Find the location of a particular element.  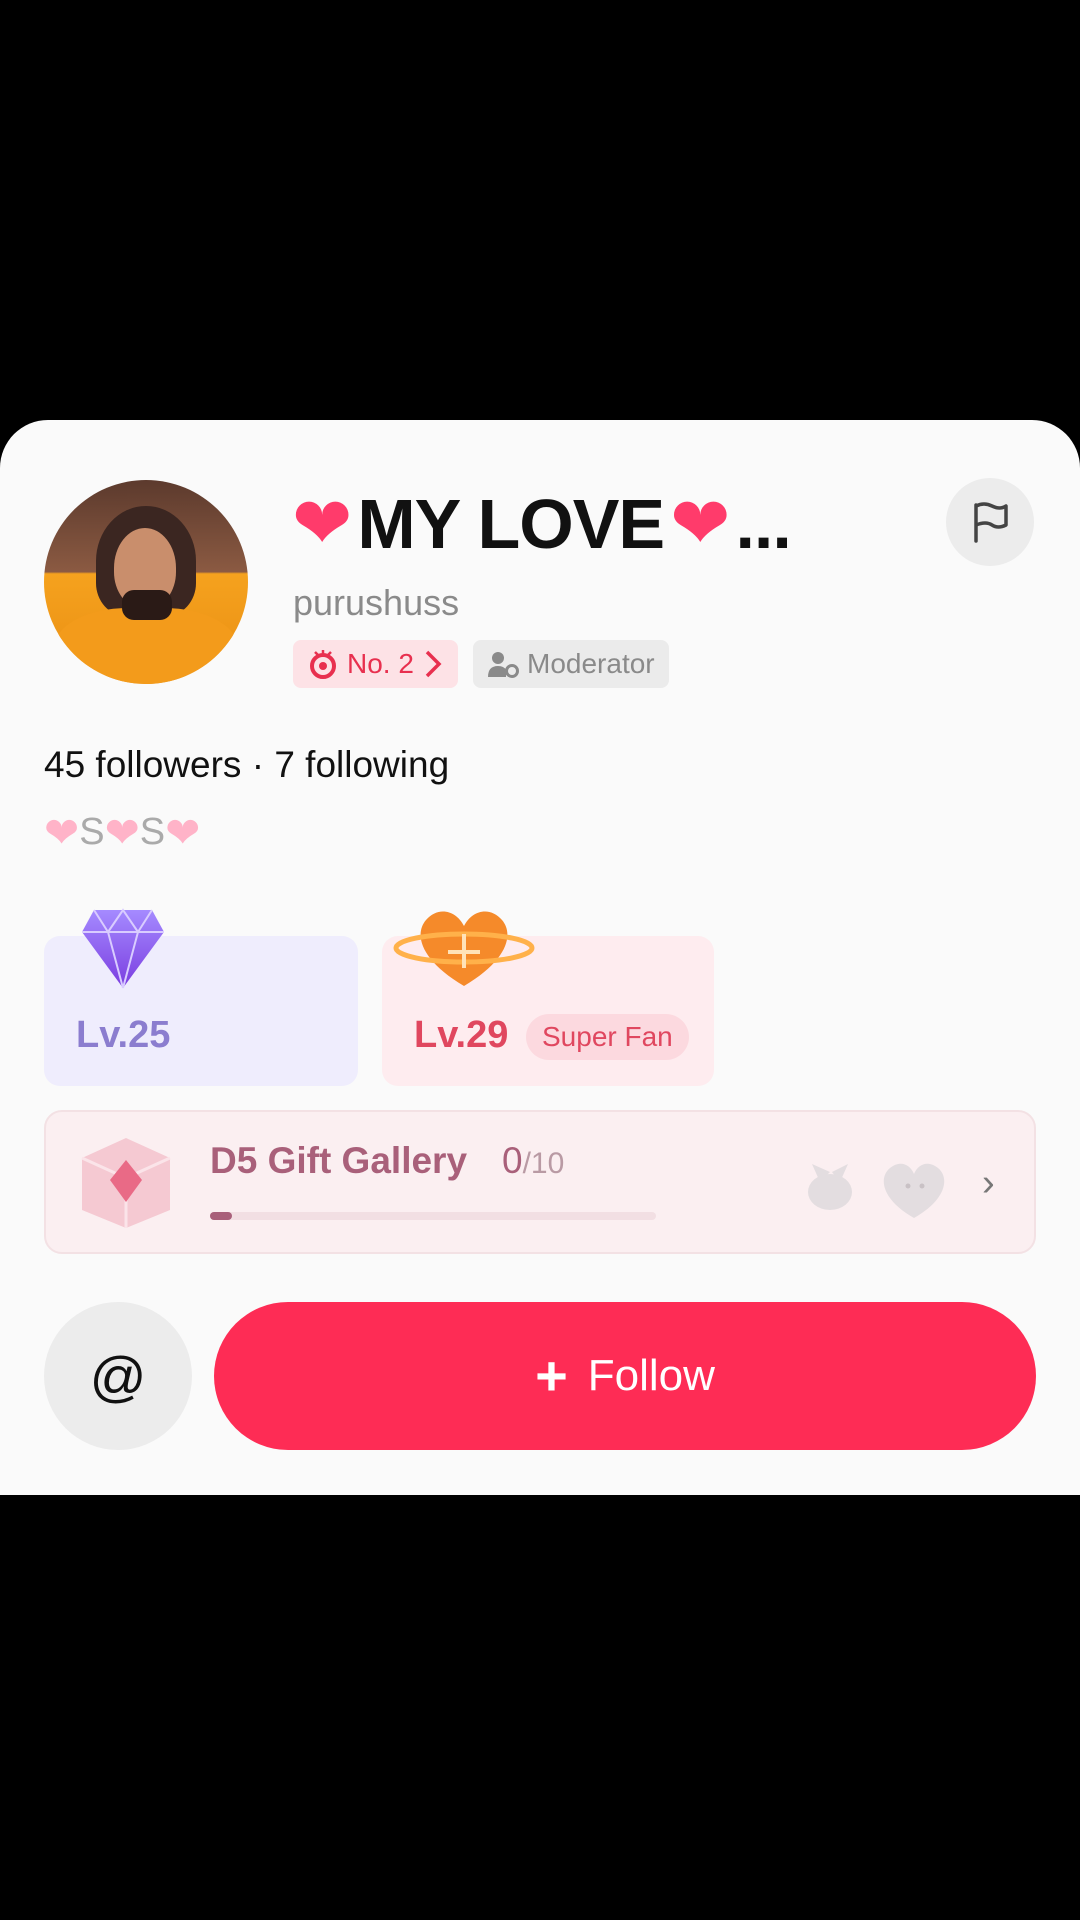

gallery-progress-fill is located at coordinates (221, 1216).